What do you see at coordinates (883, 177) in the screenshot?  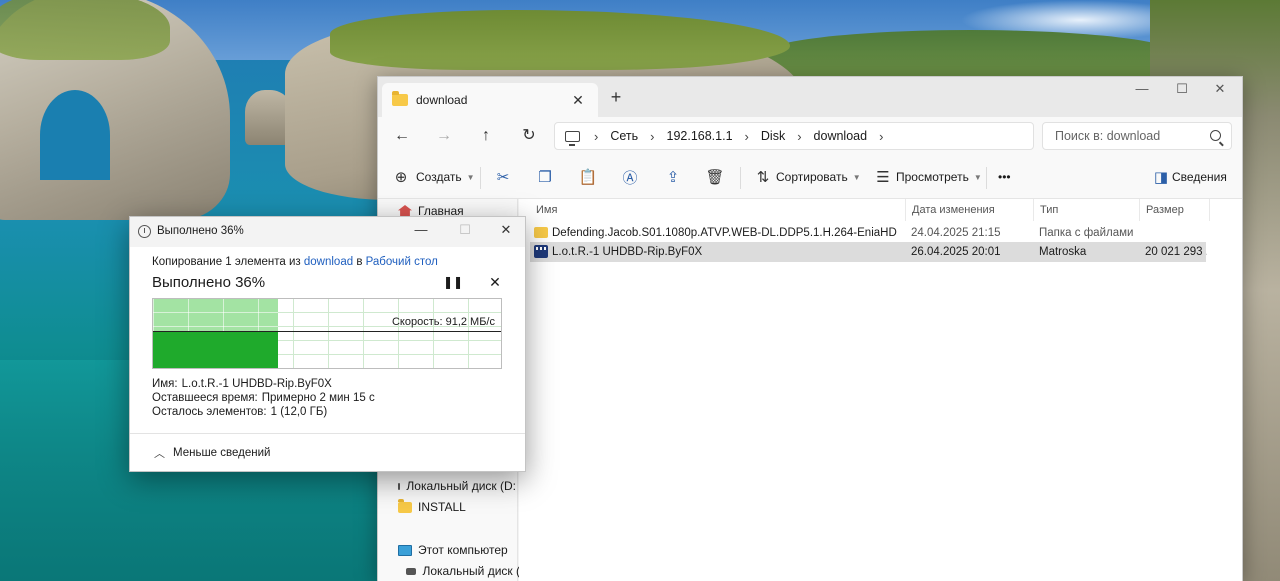 I see `view-list-icon: ☰` at bounding box center [883, 177].